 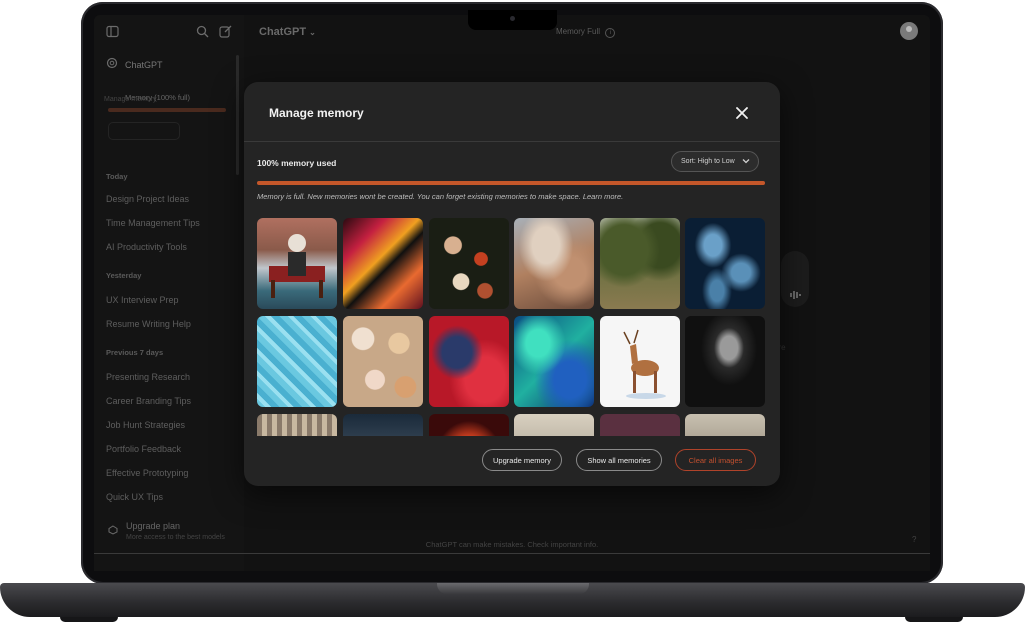 What do you see at coordinates (312, 32) in the screenshot?
I see `chevron-down-icon: ⌄` at bounding box center [312, 32].